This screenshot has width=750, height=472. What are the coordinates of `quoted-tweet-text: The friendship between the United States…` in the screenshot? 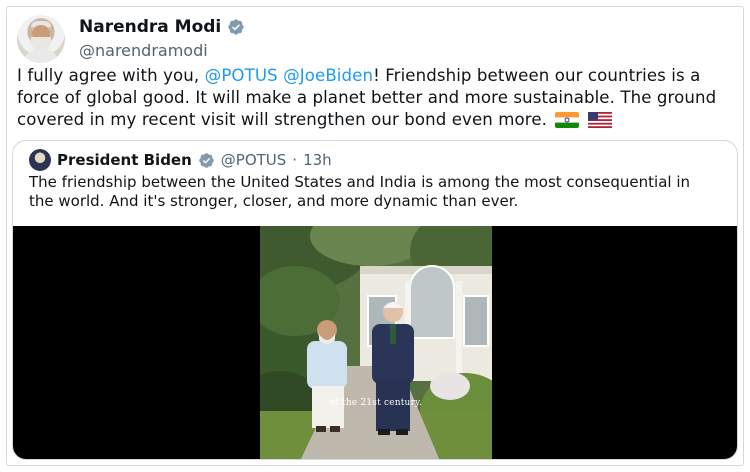 It's located at (359, 191).